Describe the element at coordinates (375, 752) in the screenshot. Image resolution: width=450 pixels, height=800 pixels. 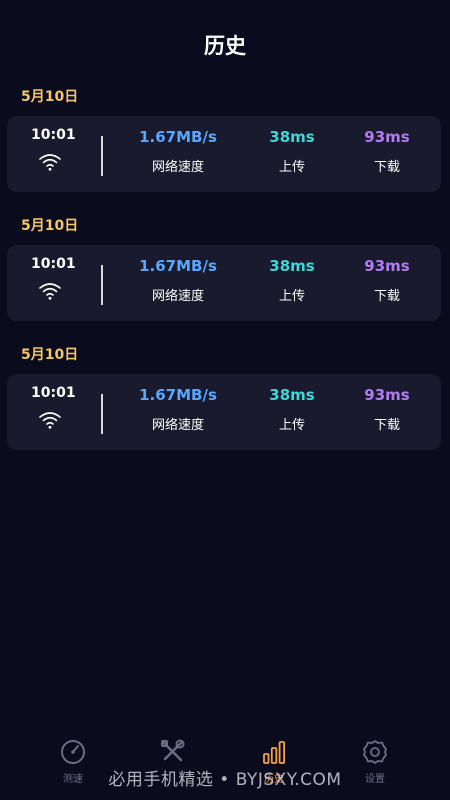
I see `gear-icon` at that location.